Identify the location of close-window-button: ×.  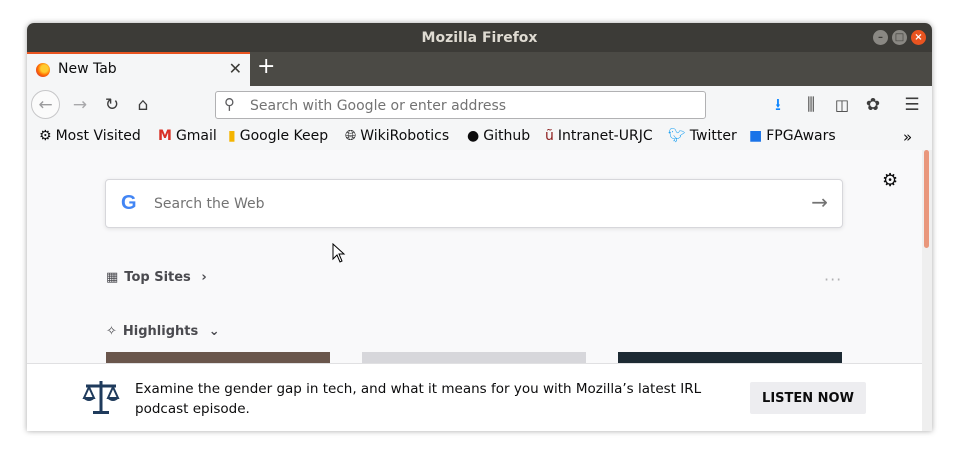
(918, 37).